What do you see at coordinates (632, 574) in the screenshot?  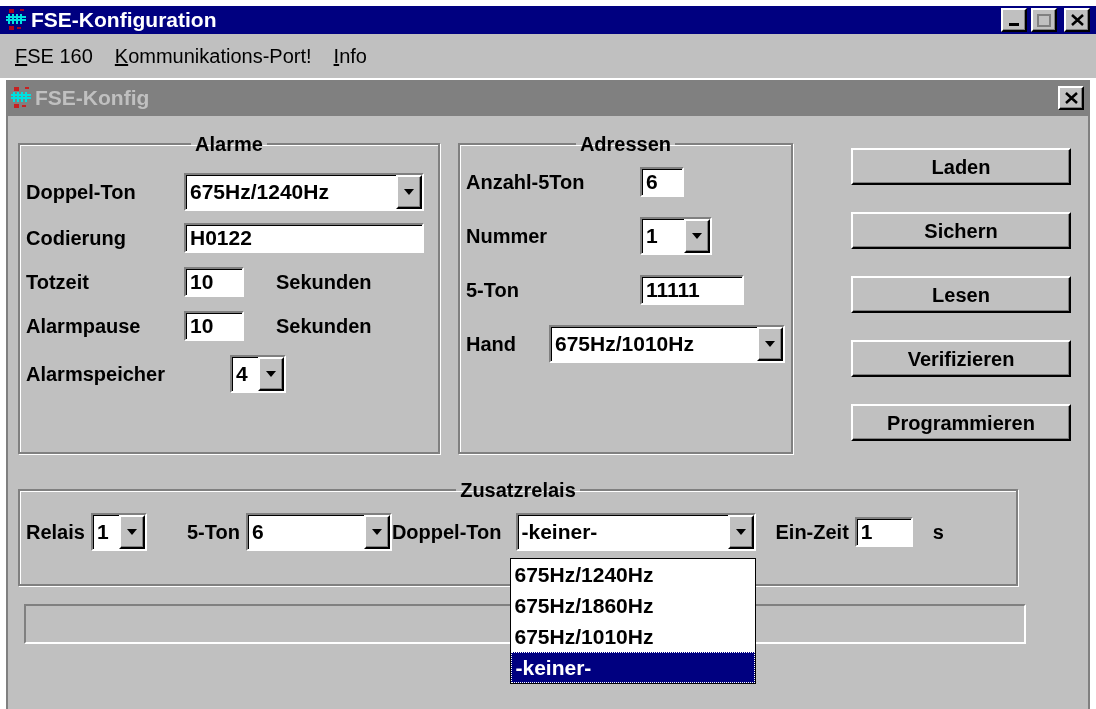 I see `dropdown-option: 675Hz/1240Hz` at bounding box center [632, 574].